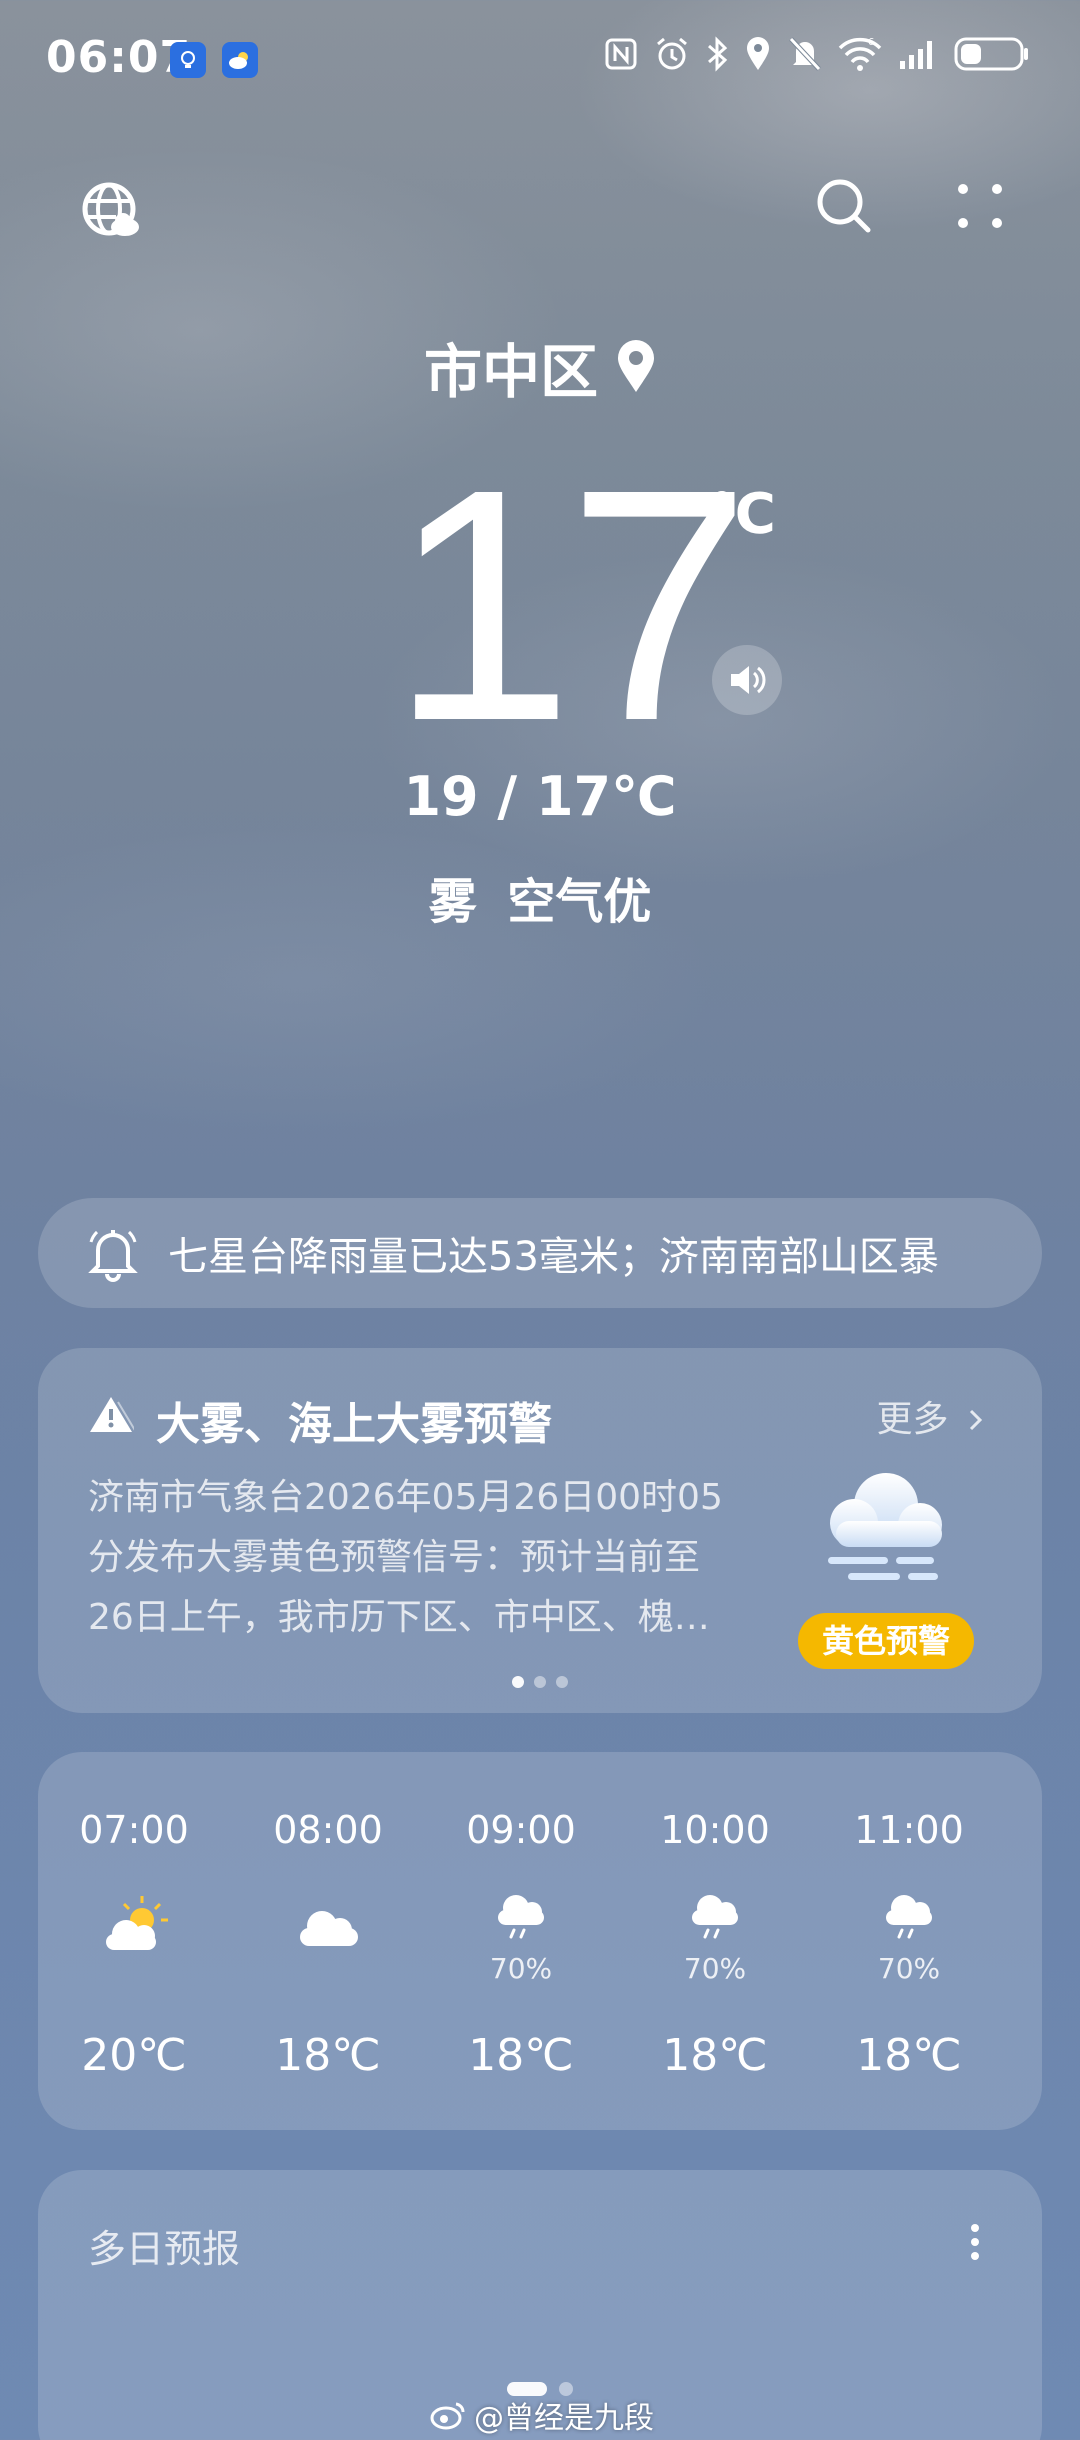  I want to click on speaker-icon, so click(748, 680).